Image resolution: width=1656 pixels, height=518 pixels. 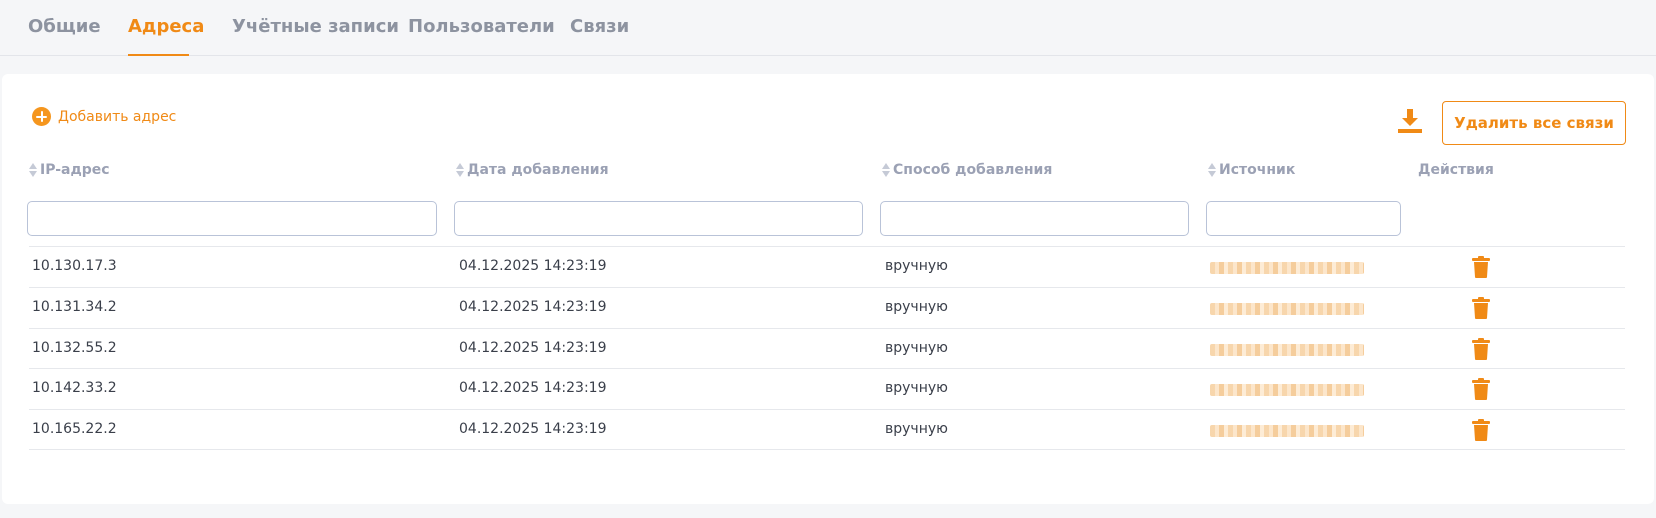 I want to click on tab-users: Пользователи, so click(x=481, y=36).